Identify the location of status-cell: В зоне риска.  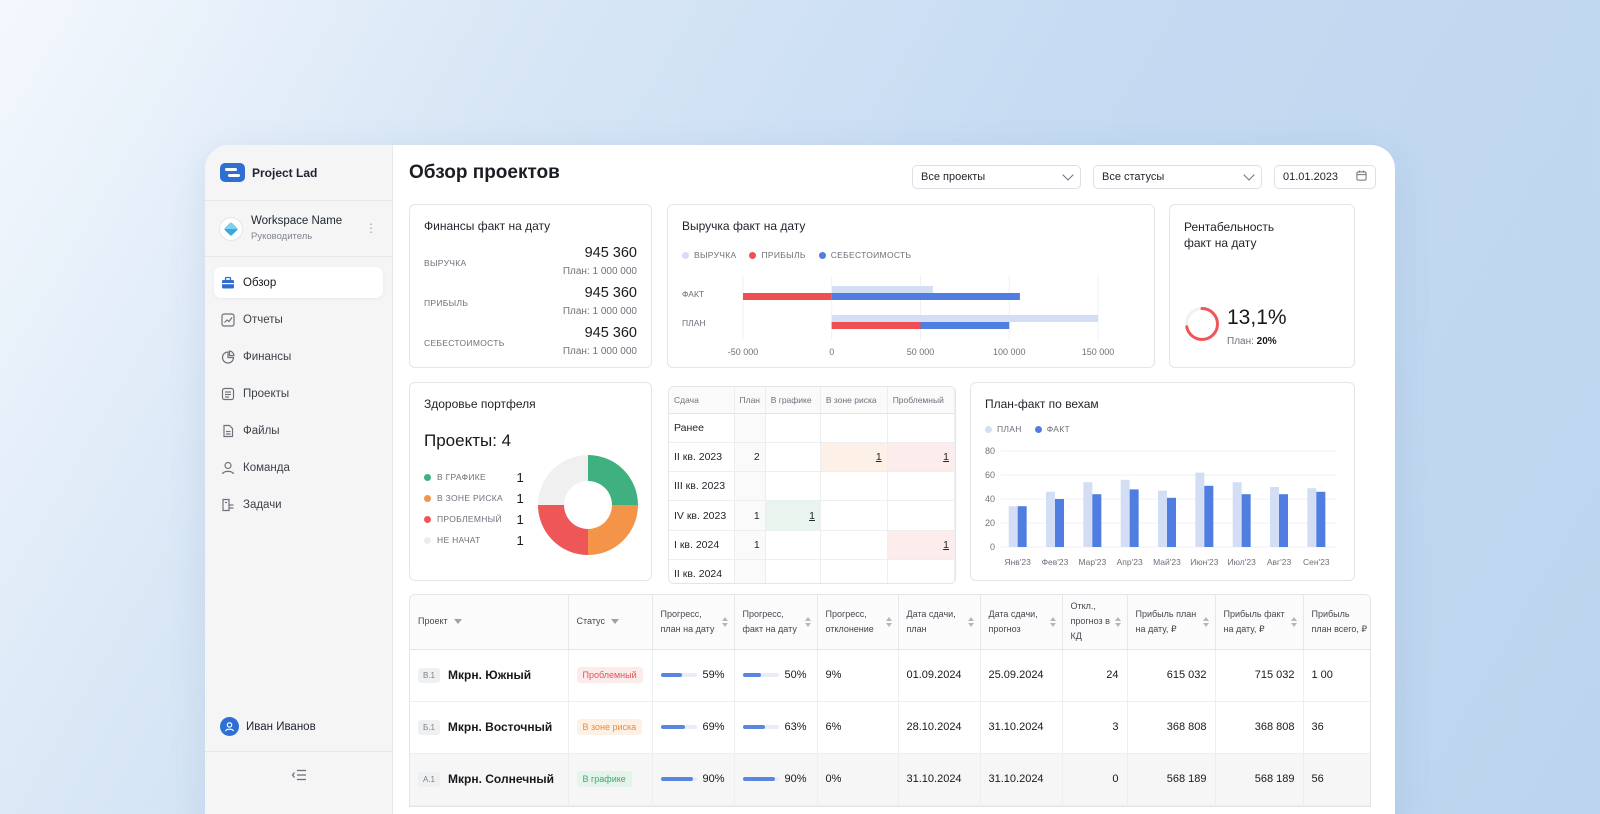
(610, 727).